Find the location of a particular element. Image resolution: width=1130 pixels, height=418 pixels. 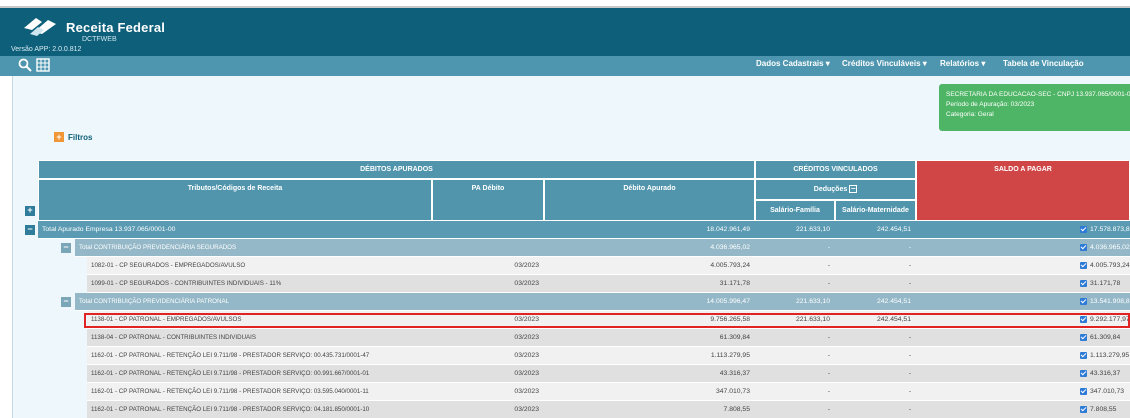

header-pa-debito: PA Débito is located at coordinates (488, 200).